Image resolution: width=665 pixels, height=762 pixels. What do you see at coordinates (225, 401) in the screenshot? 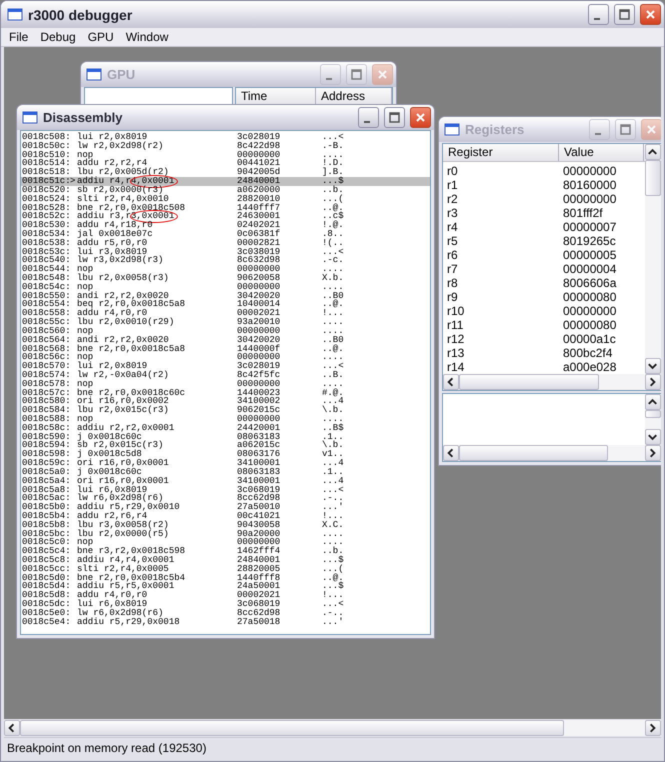
I see `code-row: 0018c580: ori r16,r0,0x0002 34100002 ...4` at bounding box center [225, 401].